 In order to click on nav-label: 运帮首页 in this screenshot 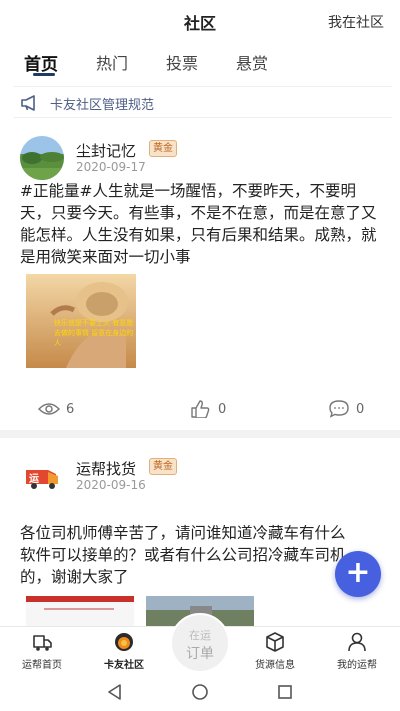, I will do `click(42, 665)`.